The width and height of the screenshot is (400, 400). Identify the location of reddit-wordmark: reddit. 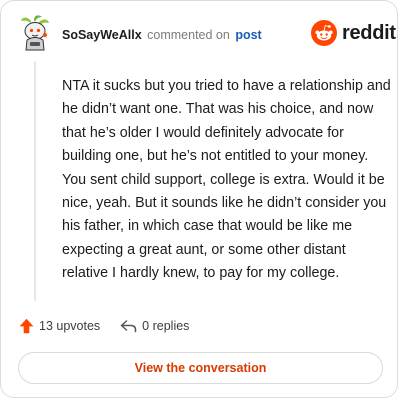
(369, 32).